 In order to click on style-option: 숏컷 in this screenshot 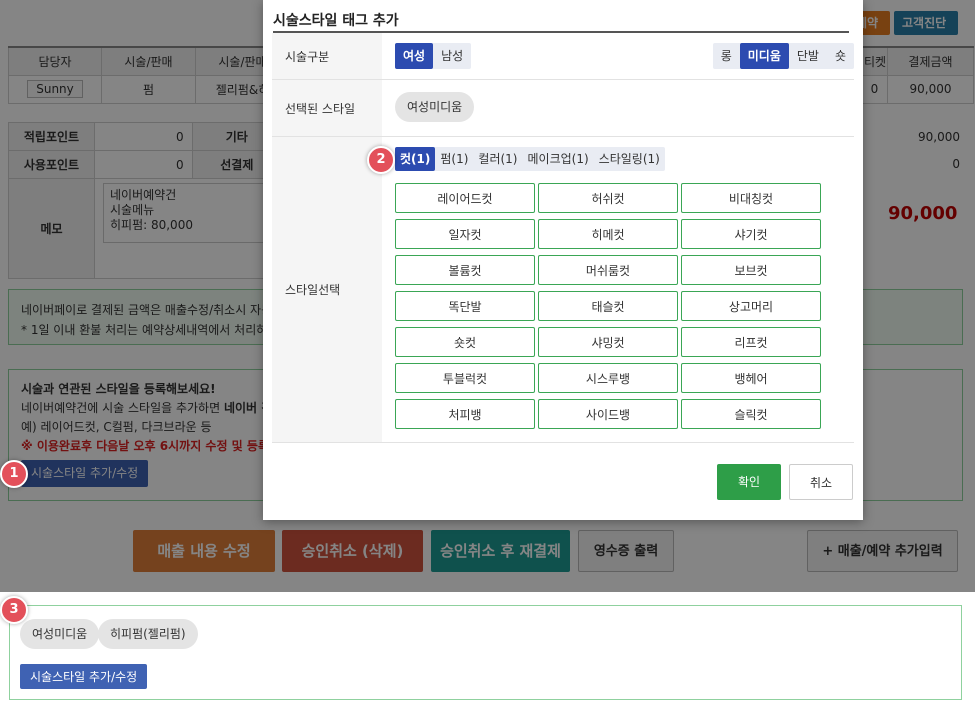, I will do `click(465, 342)`.